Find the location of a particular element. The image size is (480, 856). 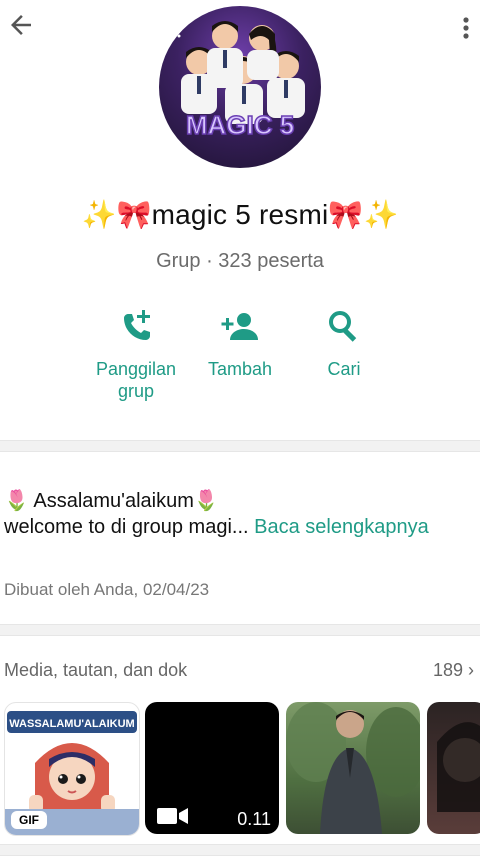

photo-image is located at coordinates (353, 768).